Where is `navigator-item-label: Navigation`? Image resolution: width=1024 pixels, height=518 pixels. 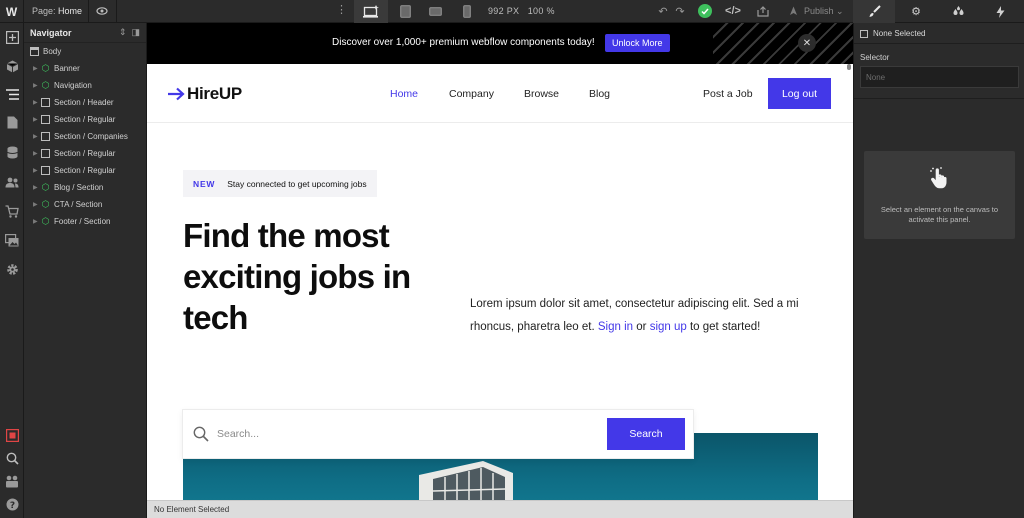 navigator-item-label: Navigation is located at coordinates (73, 85).